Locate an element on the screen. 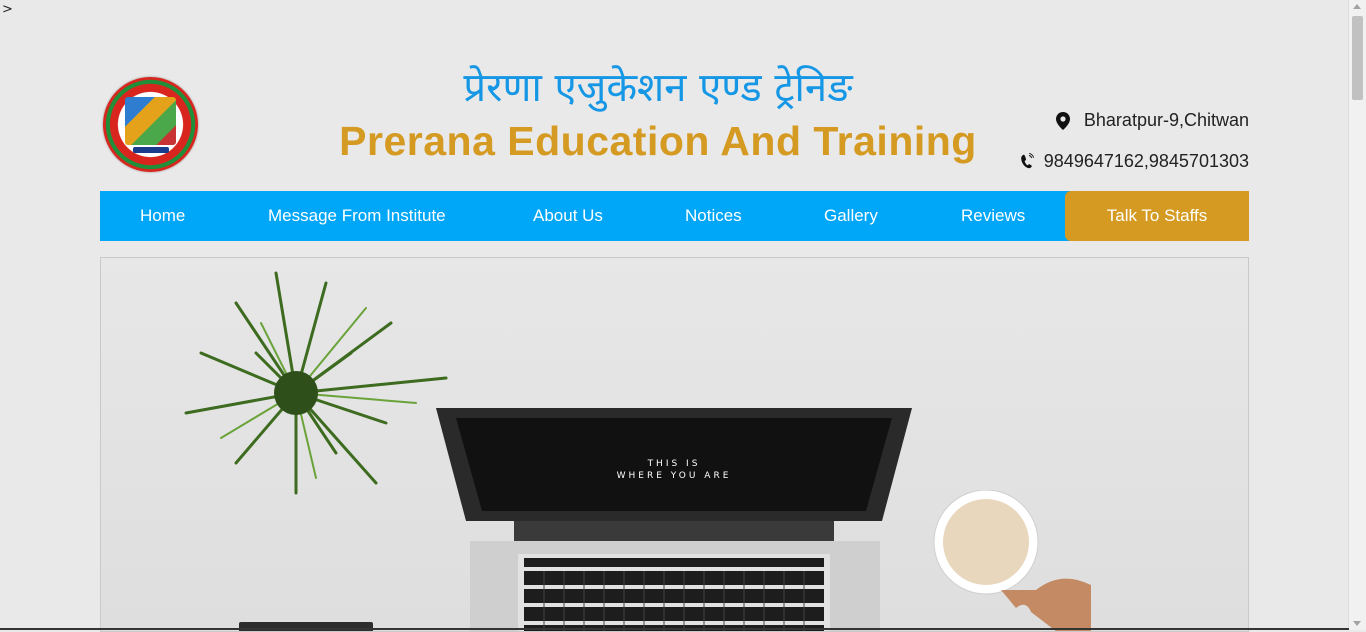 The width and height of the screenshot is (1366, 632). scroll-up-arrow-icon is located at coordinates (1357, 6).